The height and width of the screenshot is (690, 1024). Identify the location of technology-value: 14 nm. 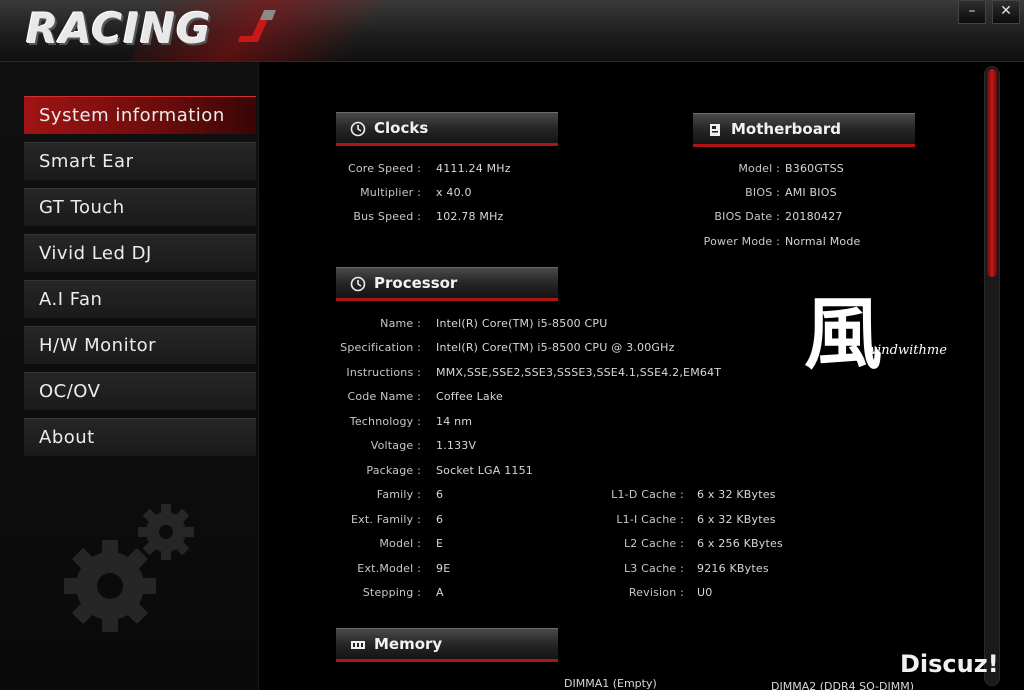
(454, 421).